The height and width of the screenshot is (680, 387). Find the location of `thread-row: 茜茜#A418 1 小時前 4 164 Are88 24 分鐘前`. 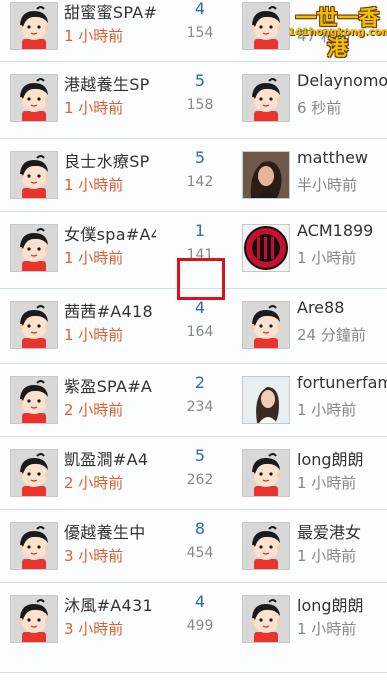

thread-row: 茜茜#A418 1 小時前 4 164 Are88 24 分鐘前 is located at coordinates (193, 326).